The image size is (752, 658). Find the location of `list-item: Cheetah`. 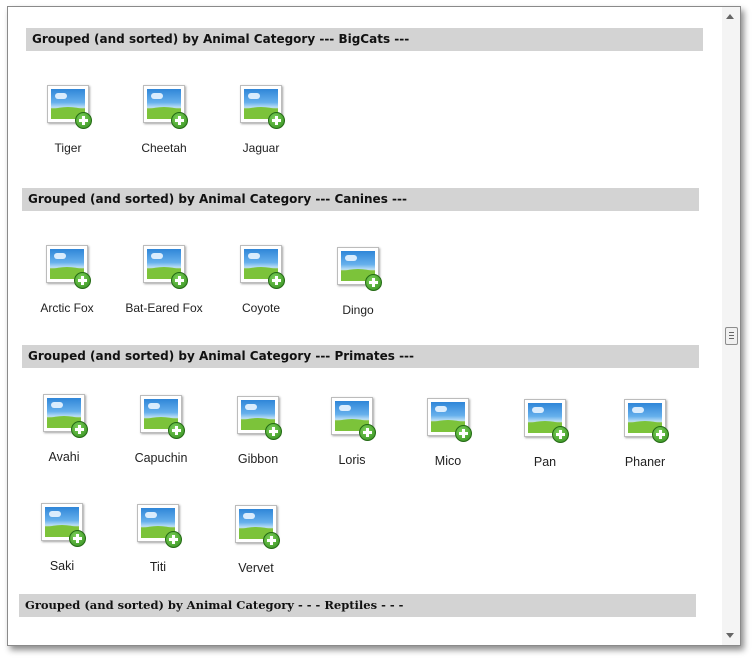

list-item: Cheetah is located at coordinates (164, 120).